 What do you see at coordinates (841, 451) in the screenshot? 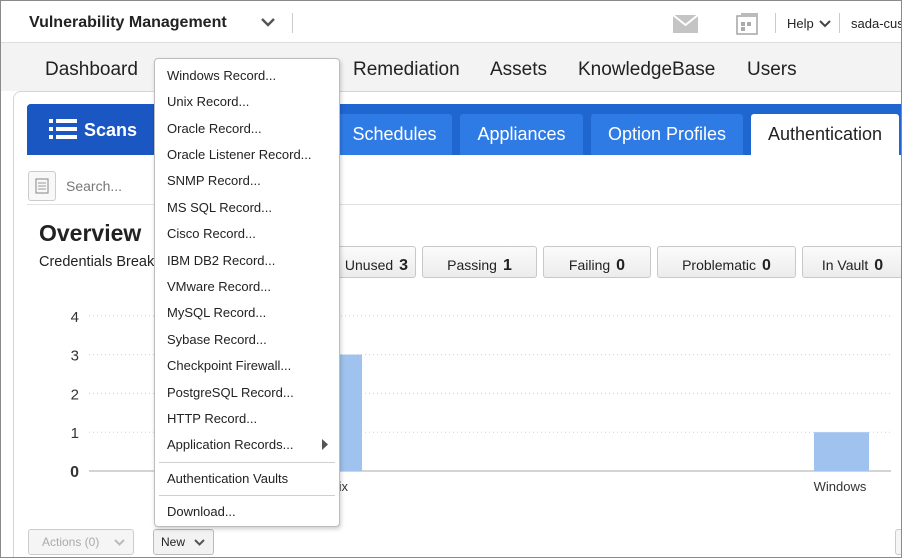
I see `bar-windows` at bounding box center [841, 451].